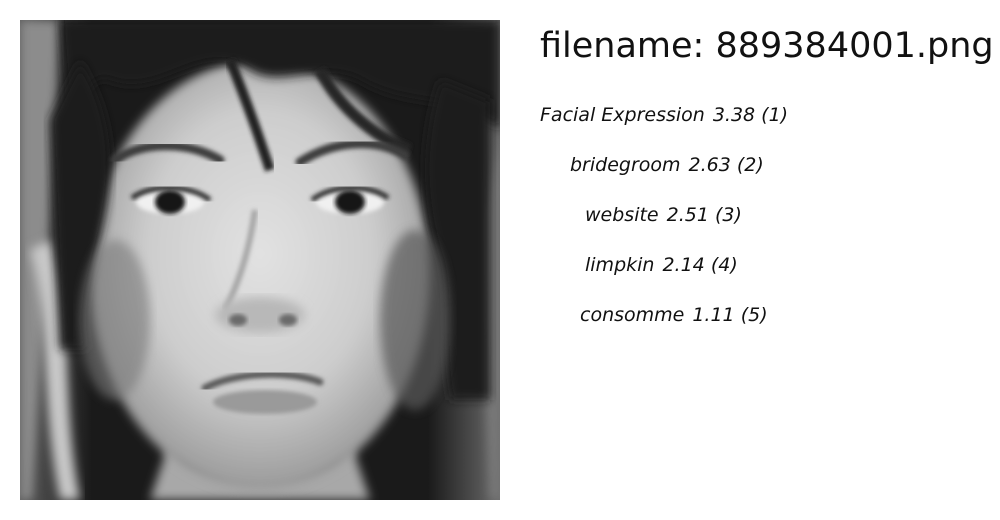 This screenshot has height=520, width=1000. Describe the element at coordinates (754, 315) in the screenshot. I see `prediction-rank: (5)` at that location.